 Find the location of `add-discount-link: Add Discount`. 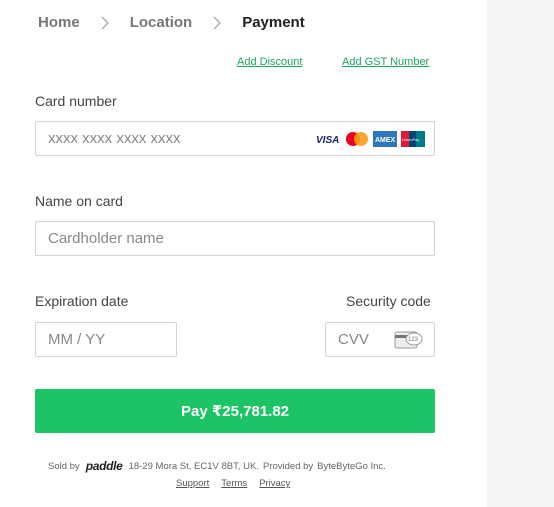

add-discount-link: Add Discount is located at coordinates (269, 62).